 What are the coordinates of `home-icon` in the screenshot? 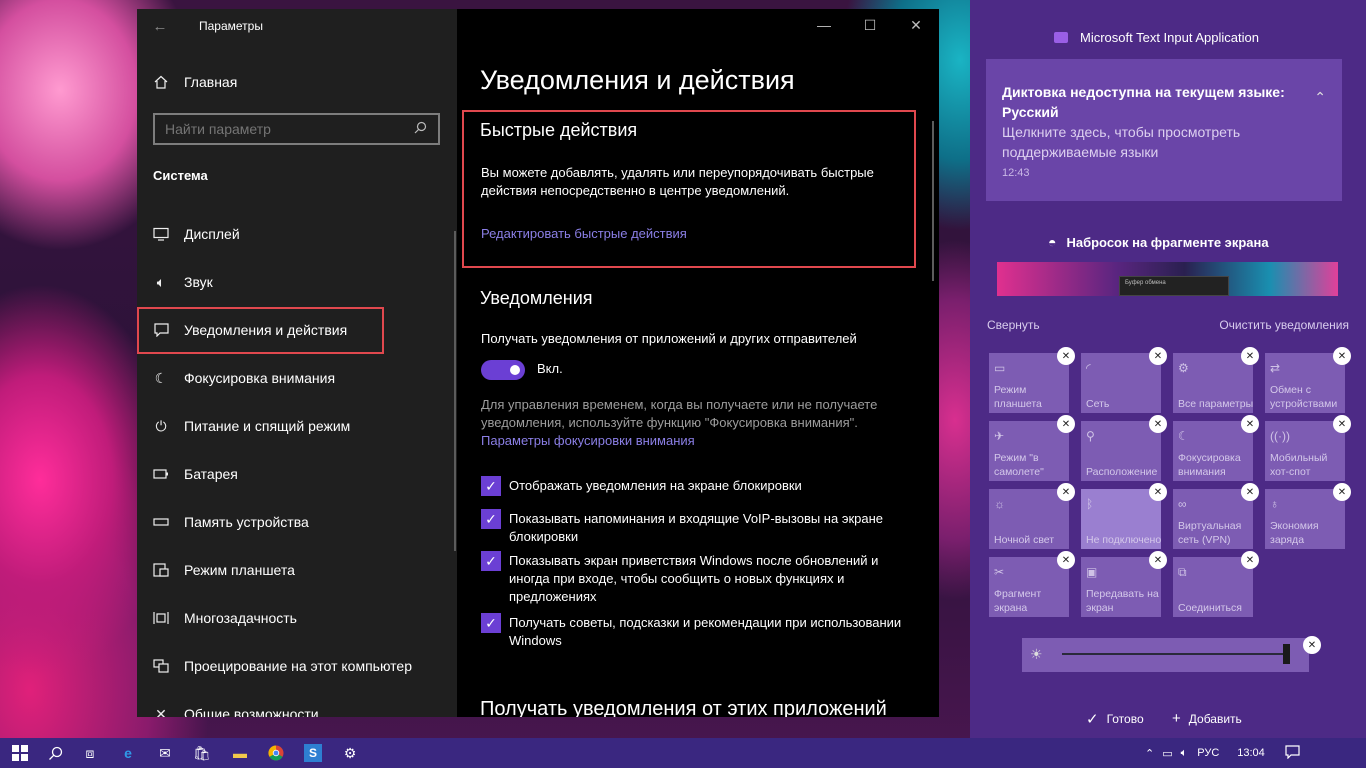 It's located at (161, 82).